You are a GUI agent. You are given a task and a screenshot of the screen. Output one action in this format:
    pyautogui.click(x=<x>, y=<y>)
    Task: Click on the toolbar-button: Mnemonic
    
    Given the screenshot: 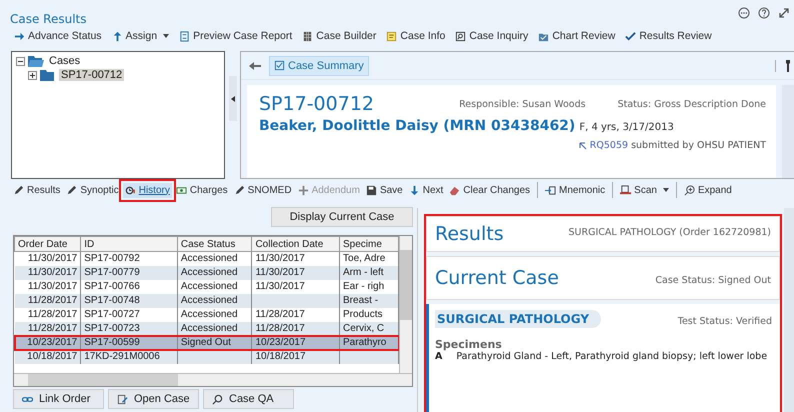 What is the action you would take?
    pyautogui.click(x=575, y=190)
    